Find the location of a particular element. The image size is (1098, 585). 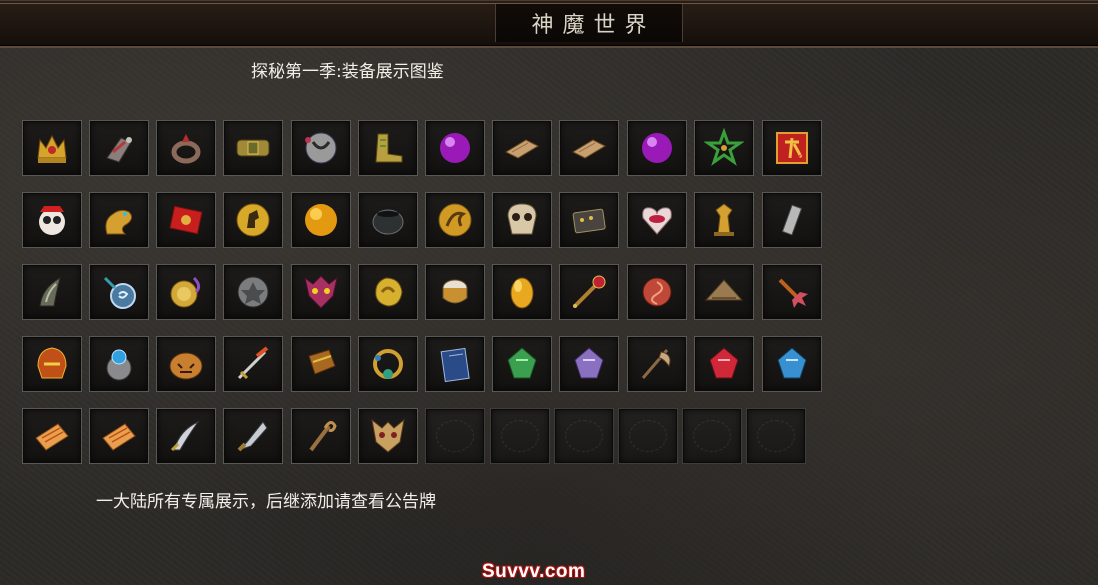

broad-blade-icon is located at coordinates (252, 436).